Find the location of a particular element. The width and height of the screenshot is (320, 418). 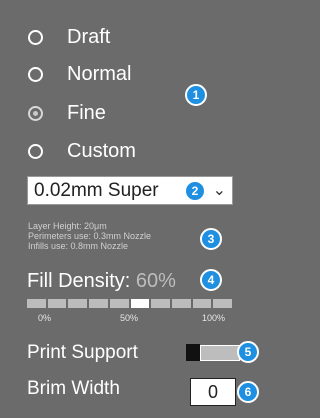

radio-fine: Fine is located at coordinates (67, 113).